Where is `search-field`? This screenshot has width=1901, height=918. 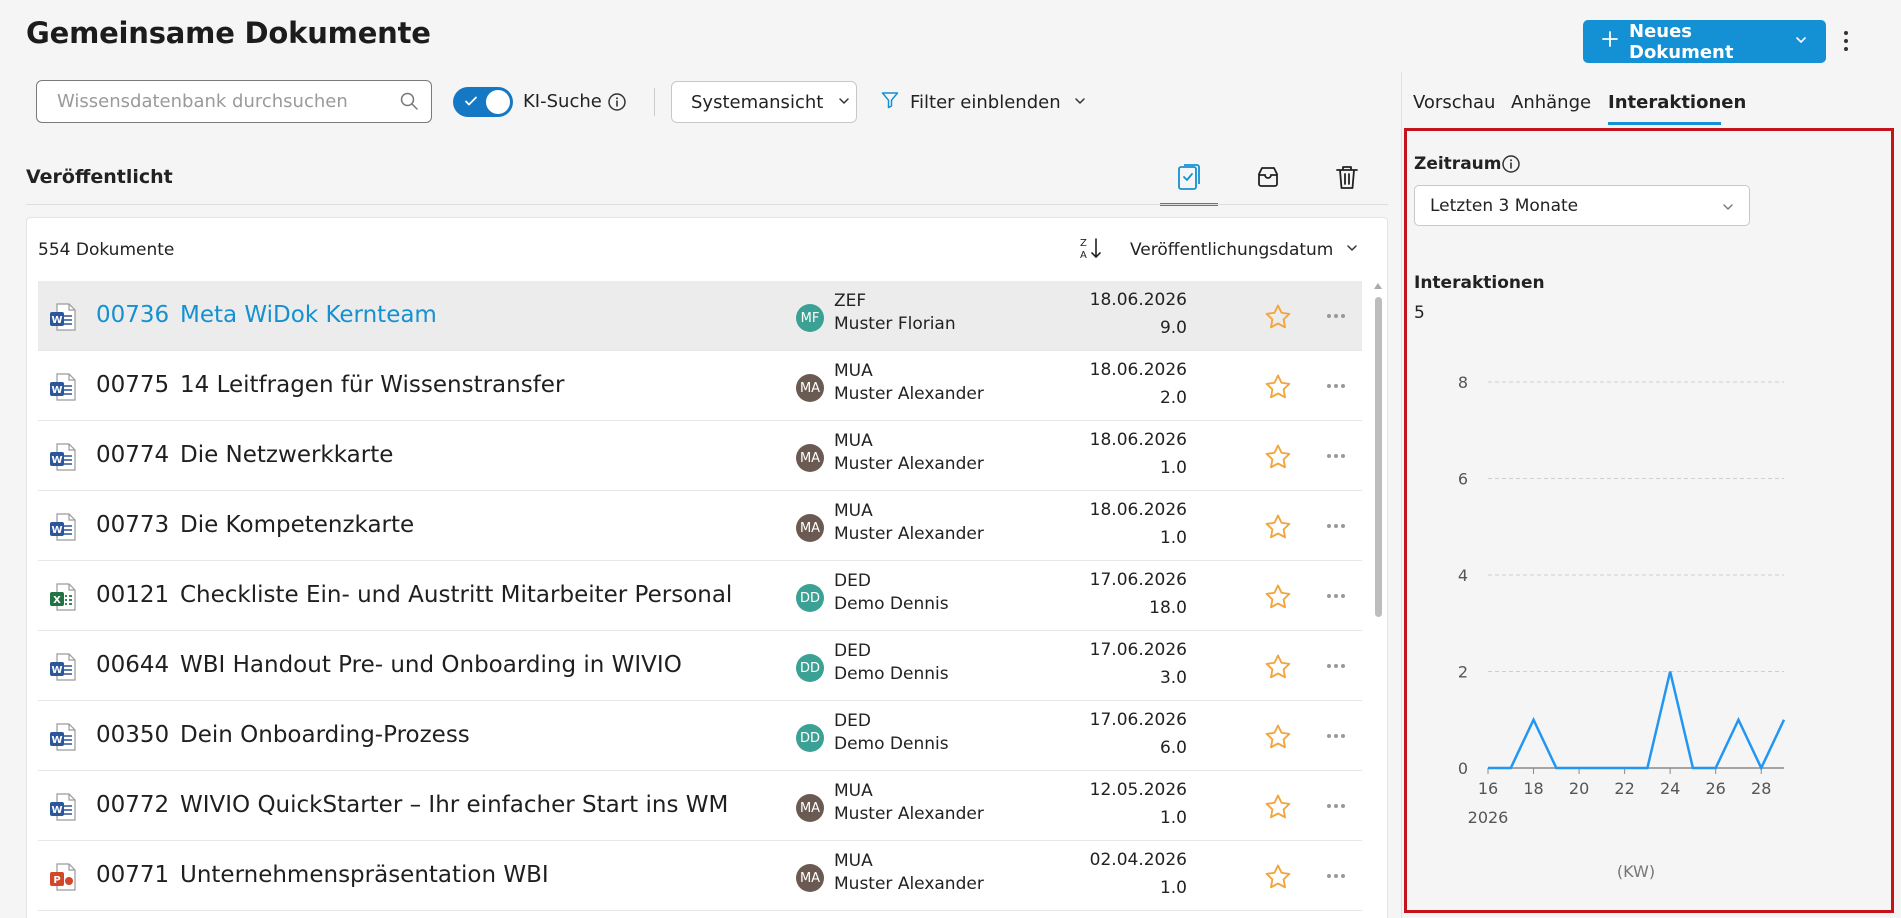 search-field is located at coordinates (234, 101).